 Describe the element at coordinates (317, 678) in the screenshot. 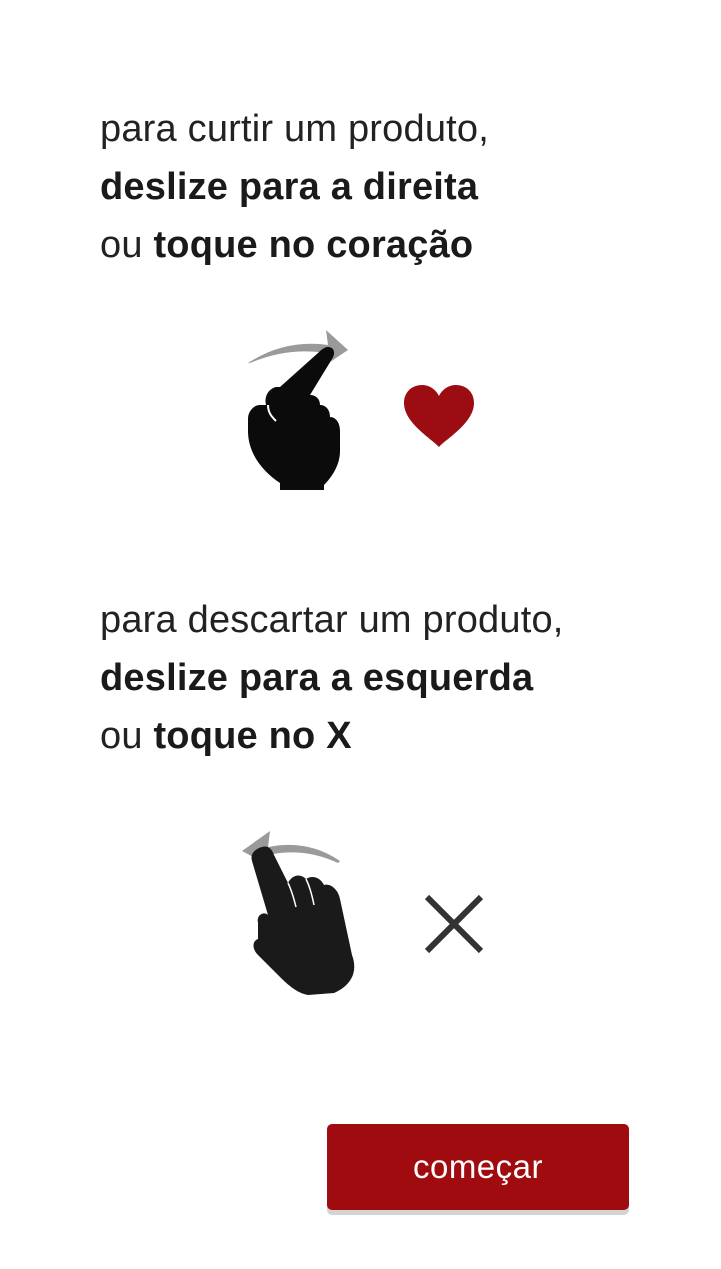

I see `dislike-instruction-line2: deslize para a esquerda` at that location.